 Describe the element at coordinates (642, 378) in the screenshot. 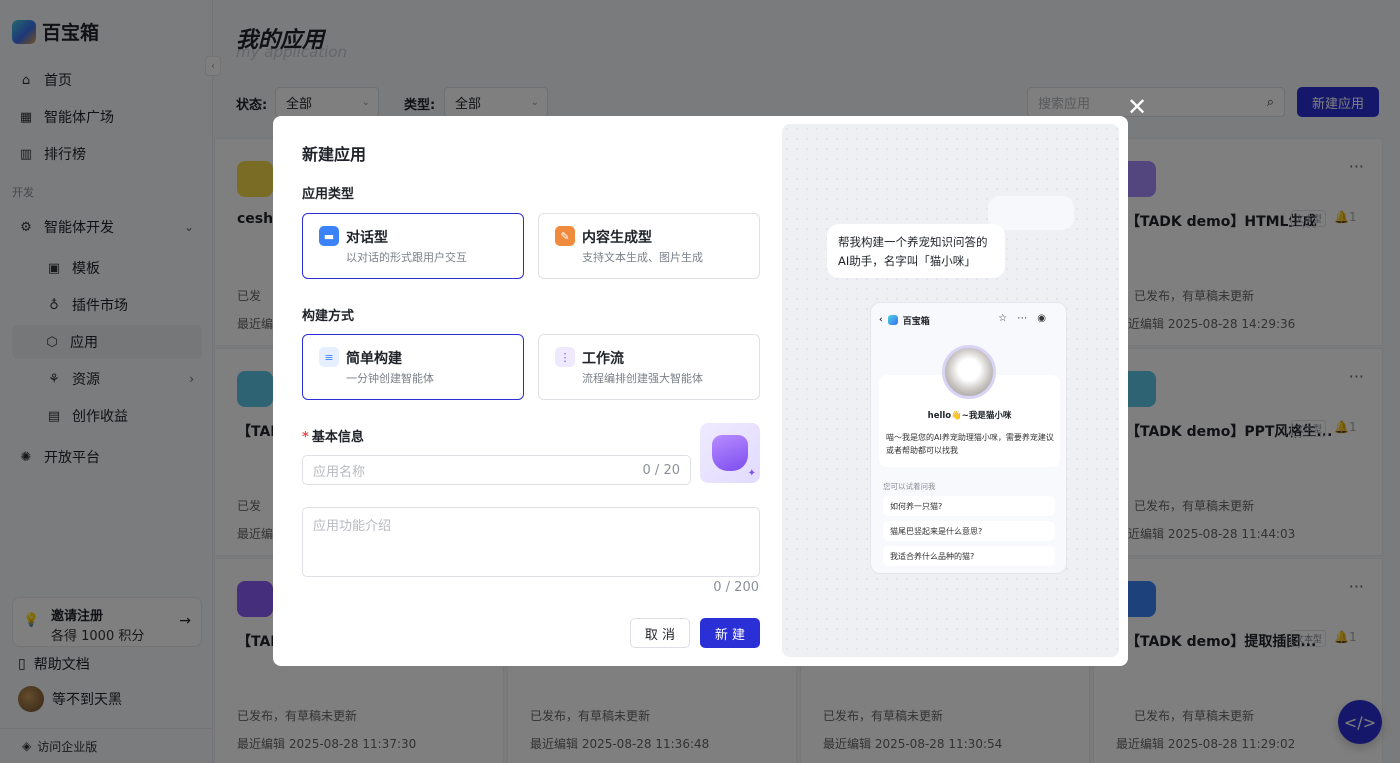

I see `option-desc: 流程编排创建强大智能体` at that location.